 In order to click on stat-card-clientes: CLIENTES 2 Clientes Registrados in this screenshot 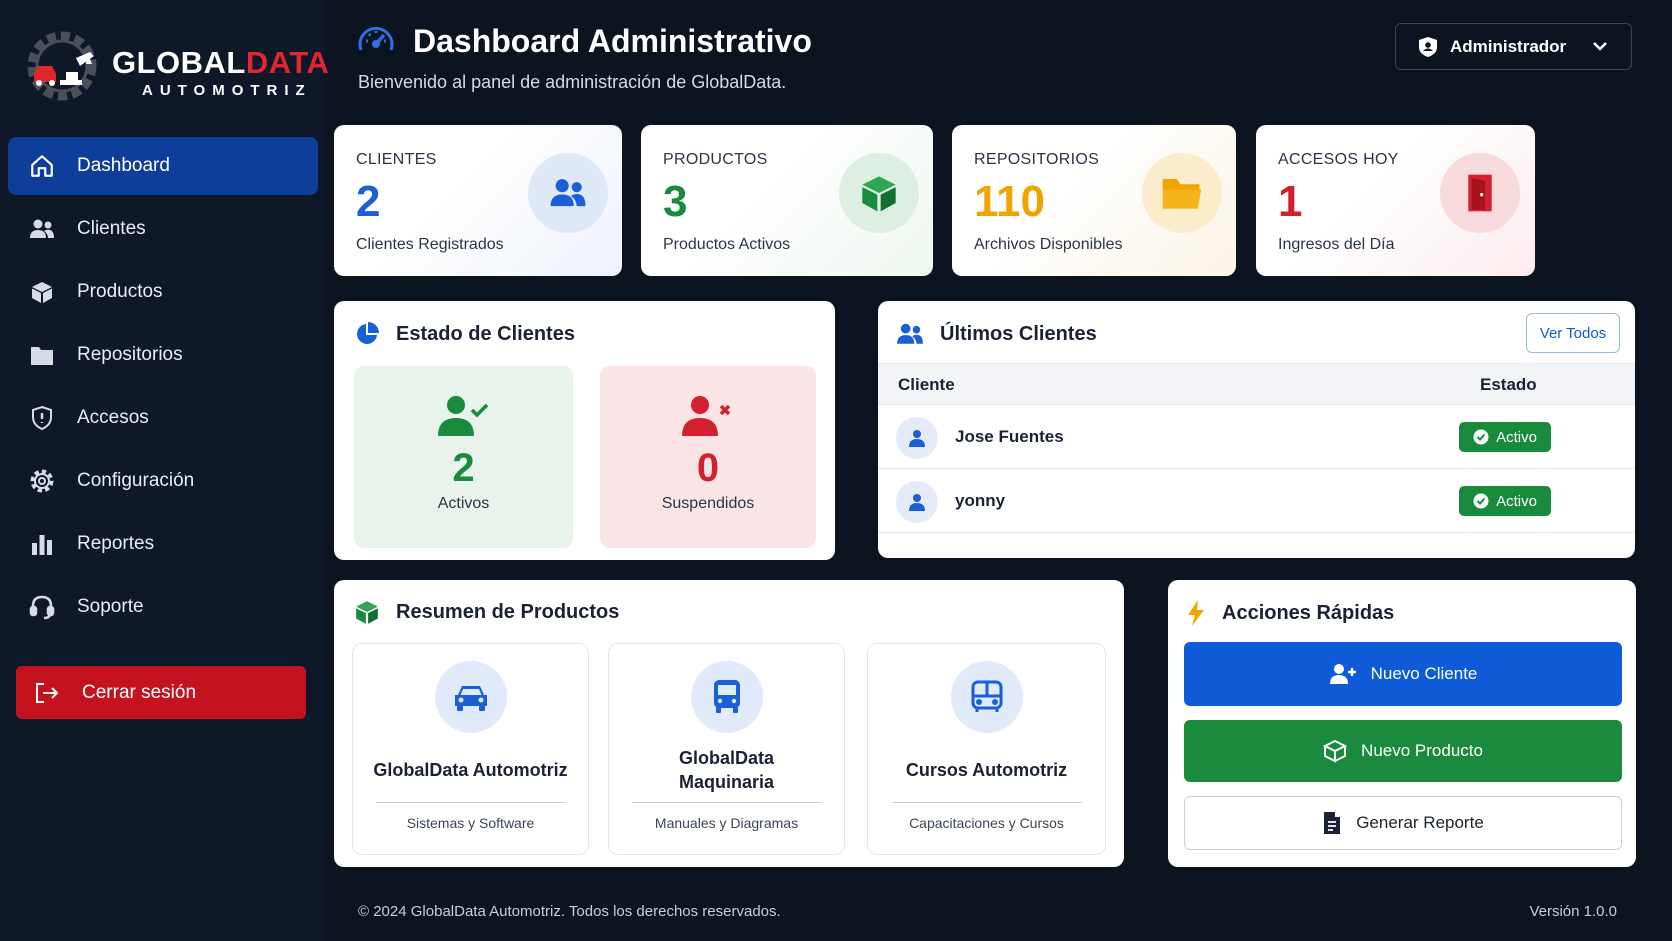, I will do `click(478, 200)`.